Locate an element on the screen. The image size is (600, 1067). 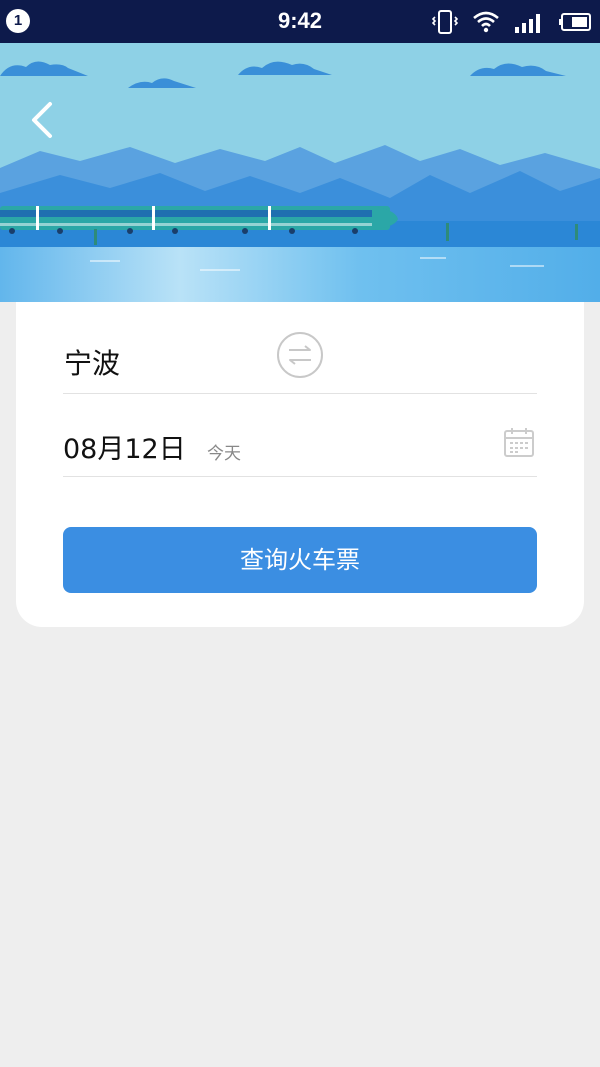
train-icon is located at coordinates (199, 220).